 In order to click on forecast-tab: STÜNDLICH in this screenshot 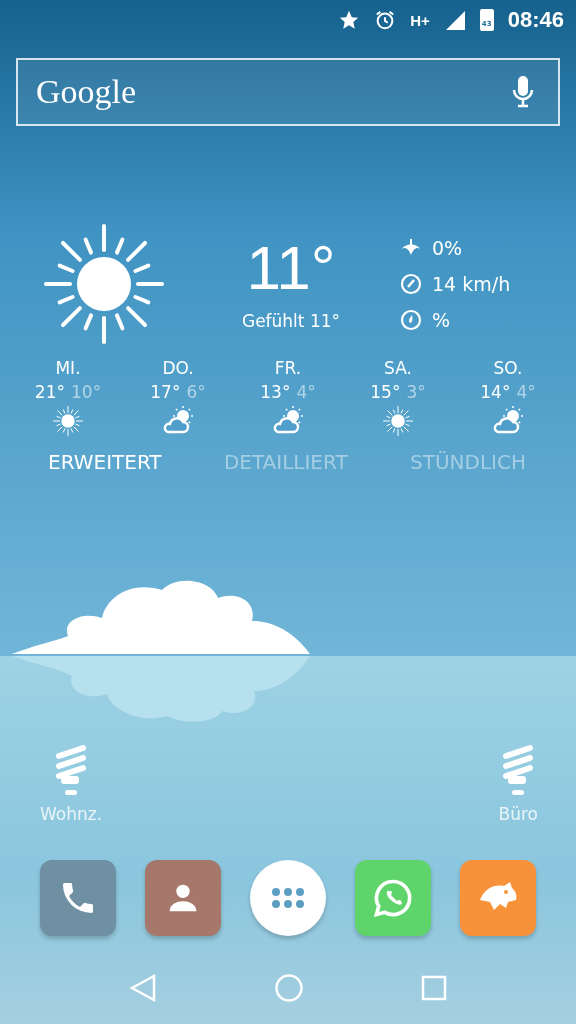, I will do `click(468, 462)`.